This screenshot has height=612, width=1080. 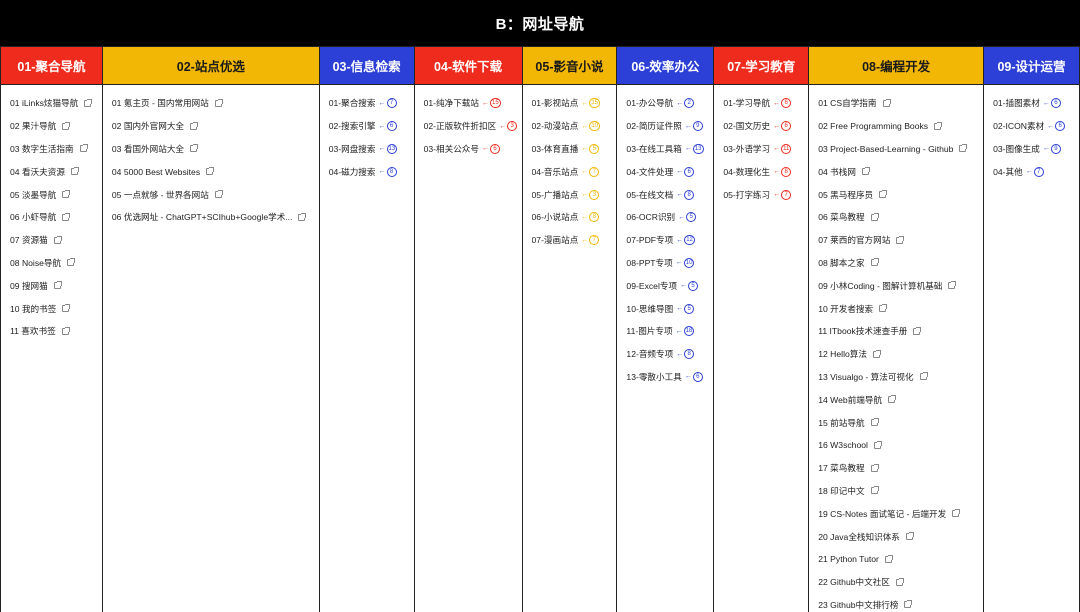 I want to click on count-badge-number: 6, so click(x=1055, y=103).